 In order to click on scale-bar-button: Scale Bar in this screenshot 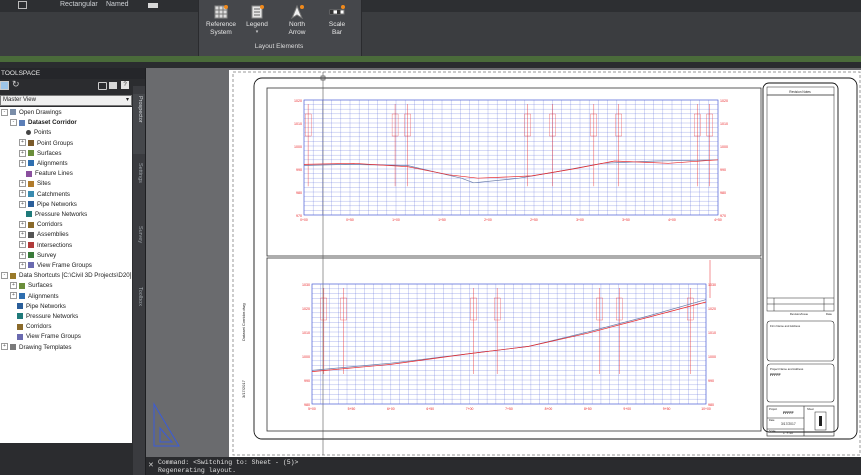, I will do `click(337, 20)`.